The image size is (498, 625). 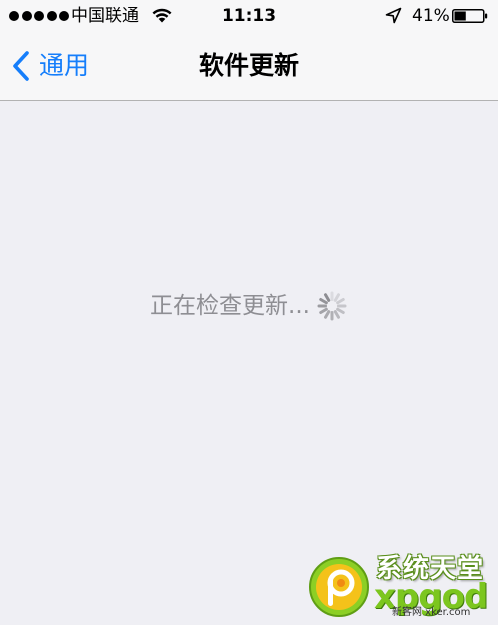 What do you see at coordinates (249, 16) in the screenshot?
I see `status-bar: 中国联通 11:13 41%` at bounding box center [249, 16].